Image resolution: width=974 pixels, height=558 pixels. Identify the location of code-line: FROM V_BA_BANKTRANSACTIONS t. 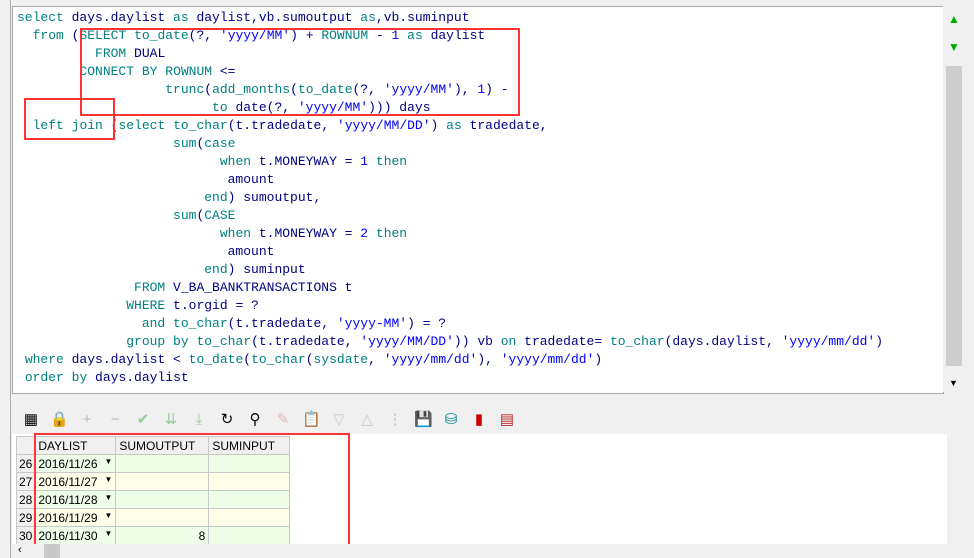
(243, 287).